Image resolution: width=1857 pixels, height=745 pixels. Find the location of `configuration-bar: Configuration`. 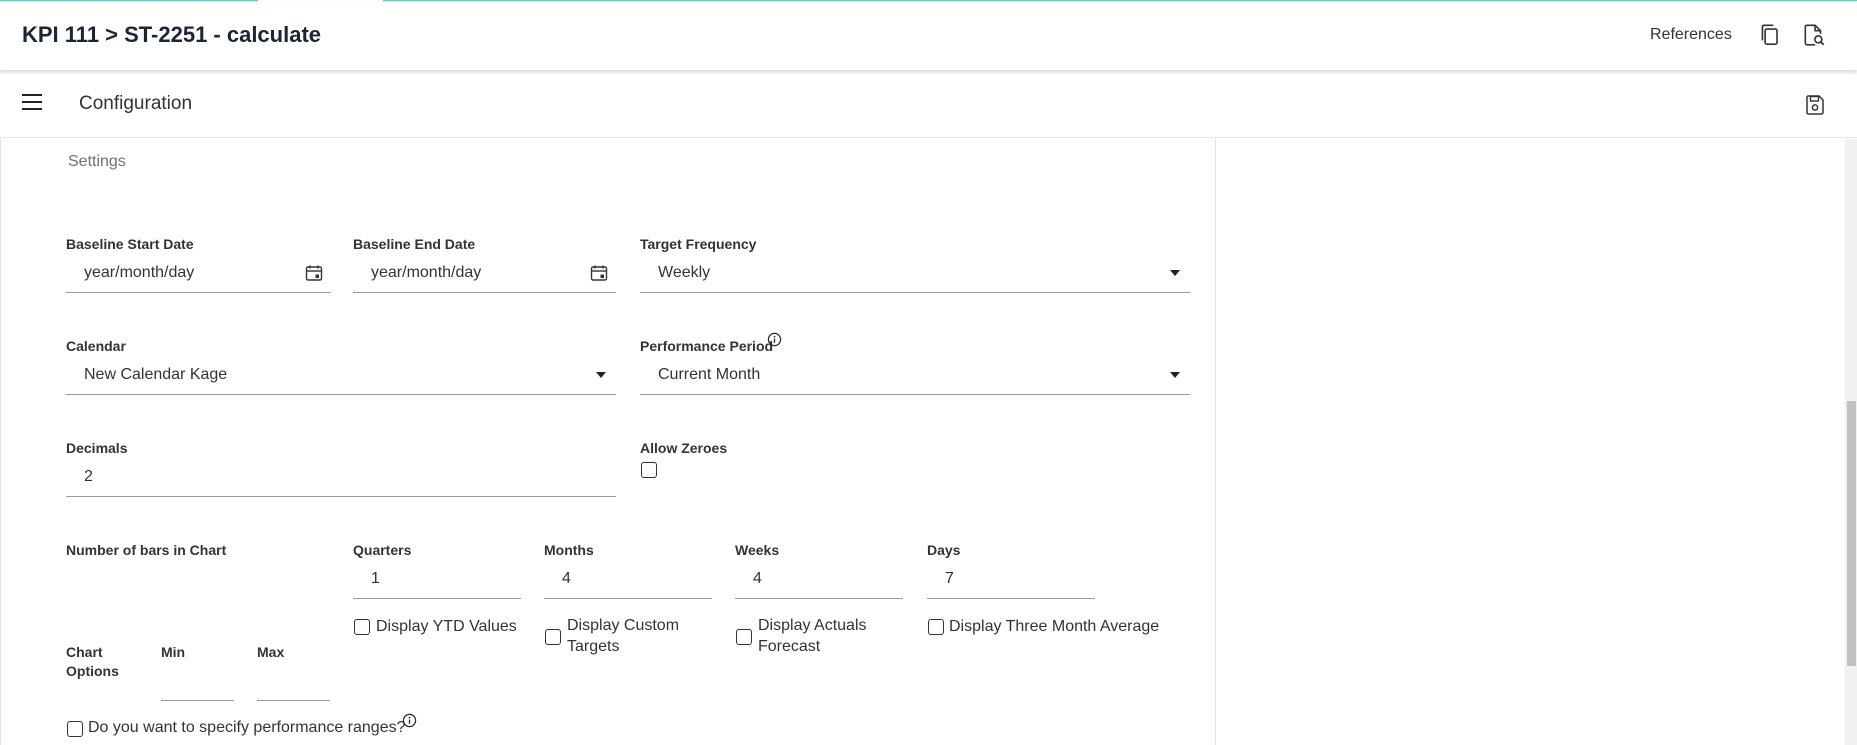

configuration-bar: Configuration is located at coordinates (928, 105).